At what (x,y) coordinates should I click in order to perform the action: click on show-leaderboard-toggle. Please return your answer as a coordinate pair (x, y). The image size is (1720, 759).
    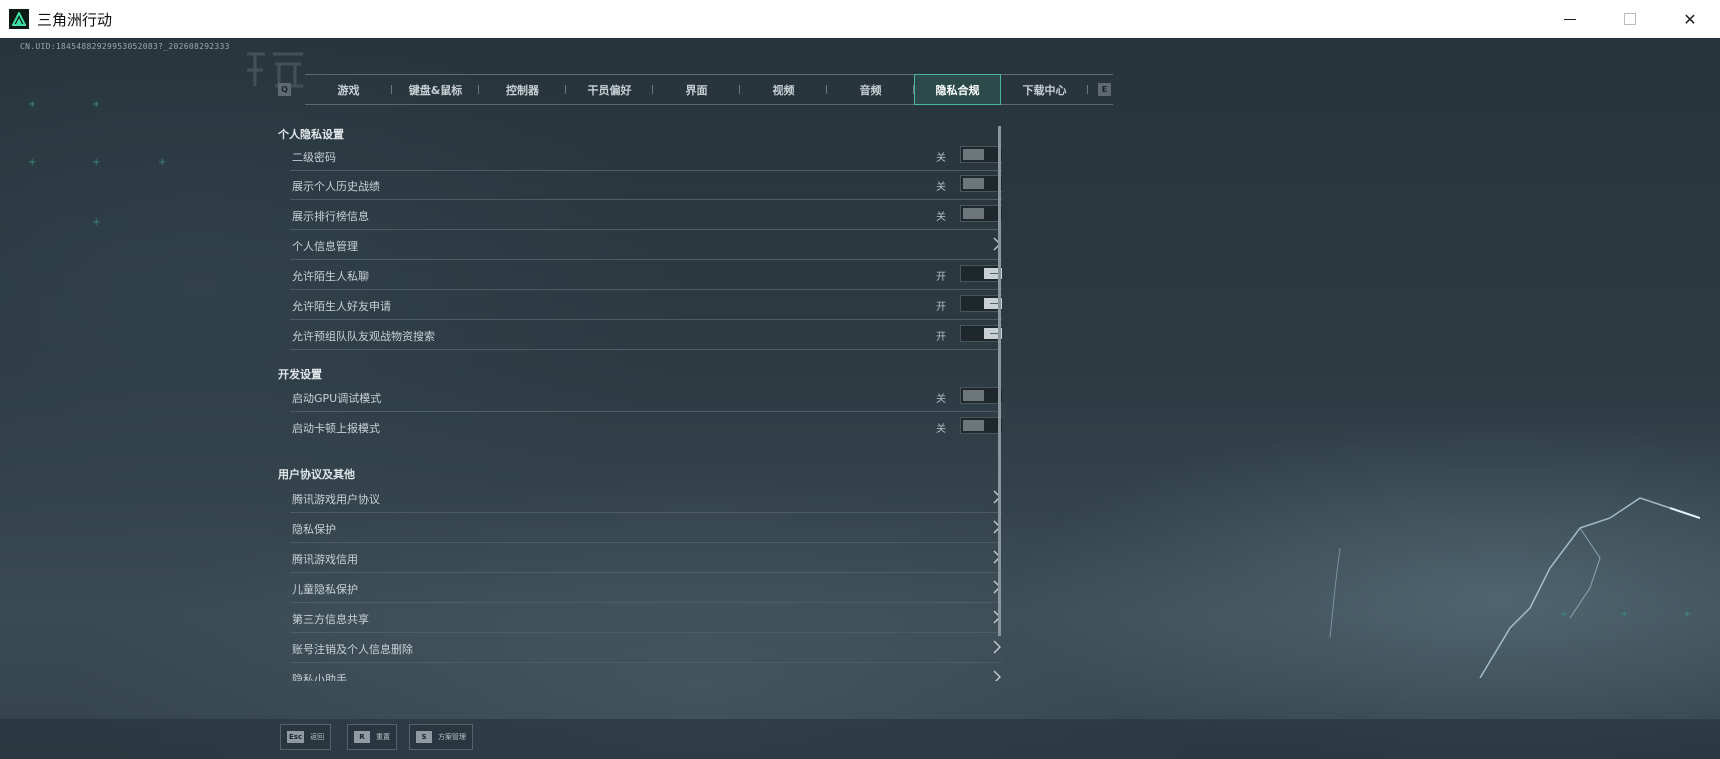
    Looking at the image, I should click on (981, 213).